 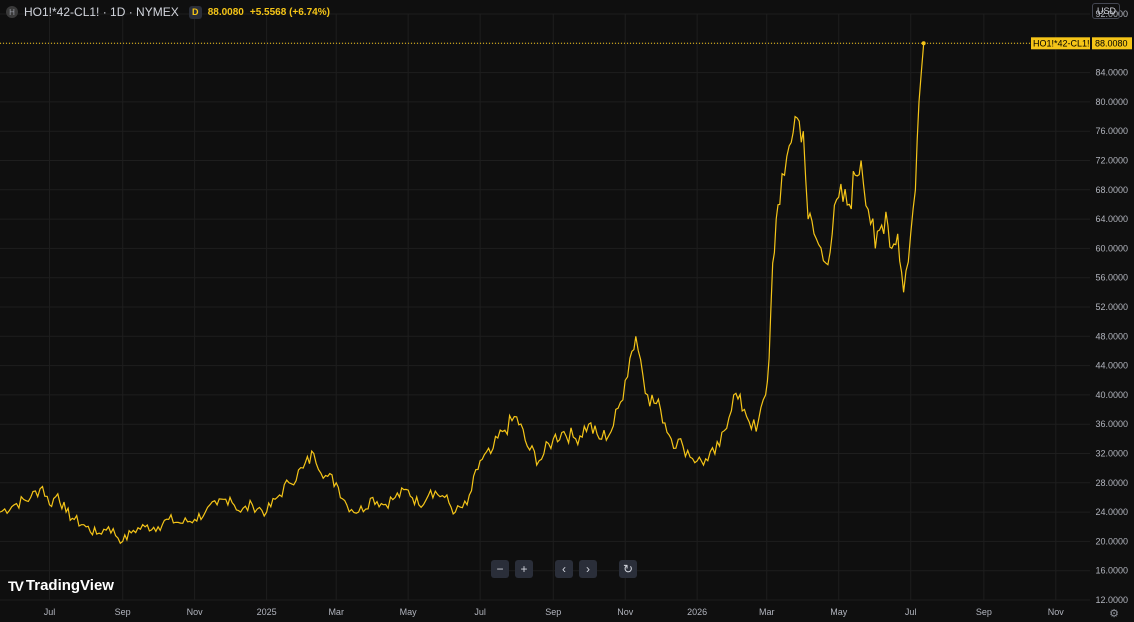 What do you see at coordinates (101, 12) in the screenshot?
I see `chart-title: HO1!*42-CL1! · 1D · NYMEX` at bounding box center [101, 12].